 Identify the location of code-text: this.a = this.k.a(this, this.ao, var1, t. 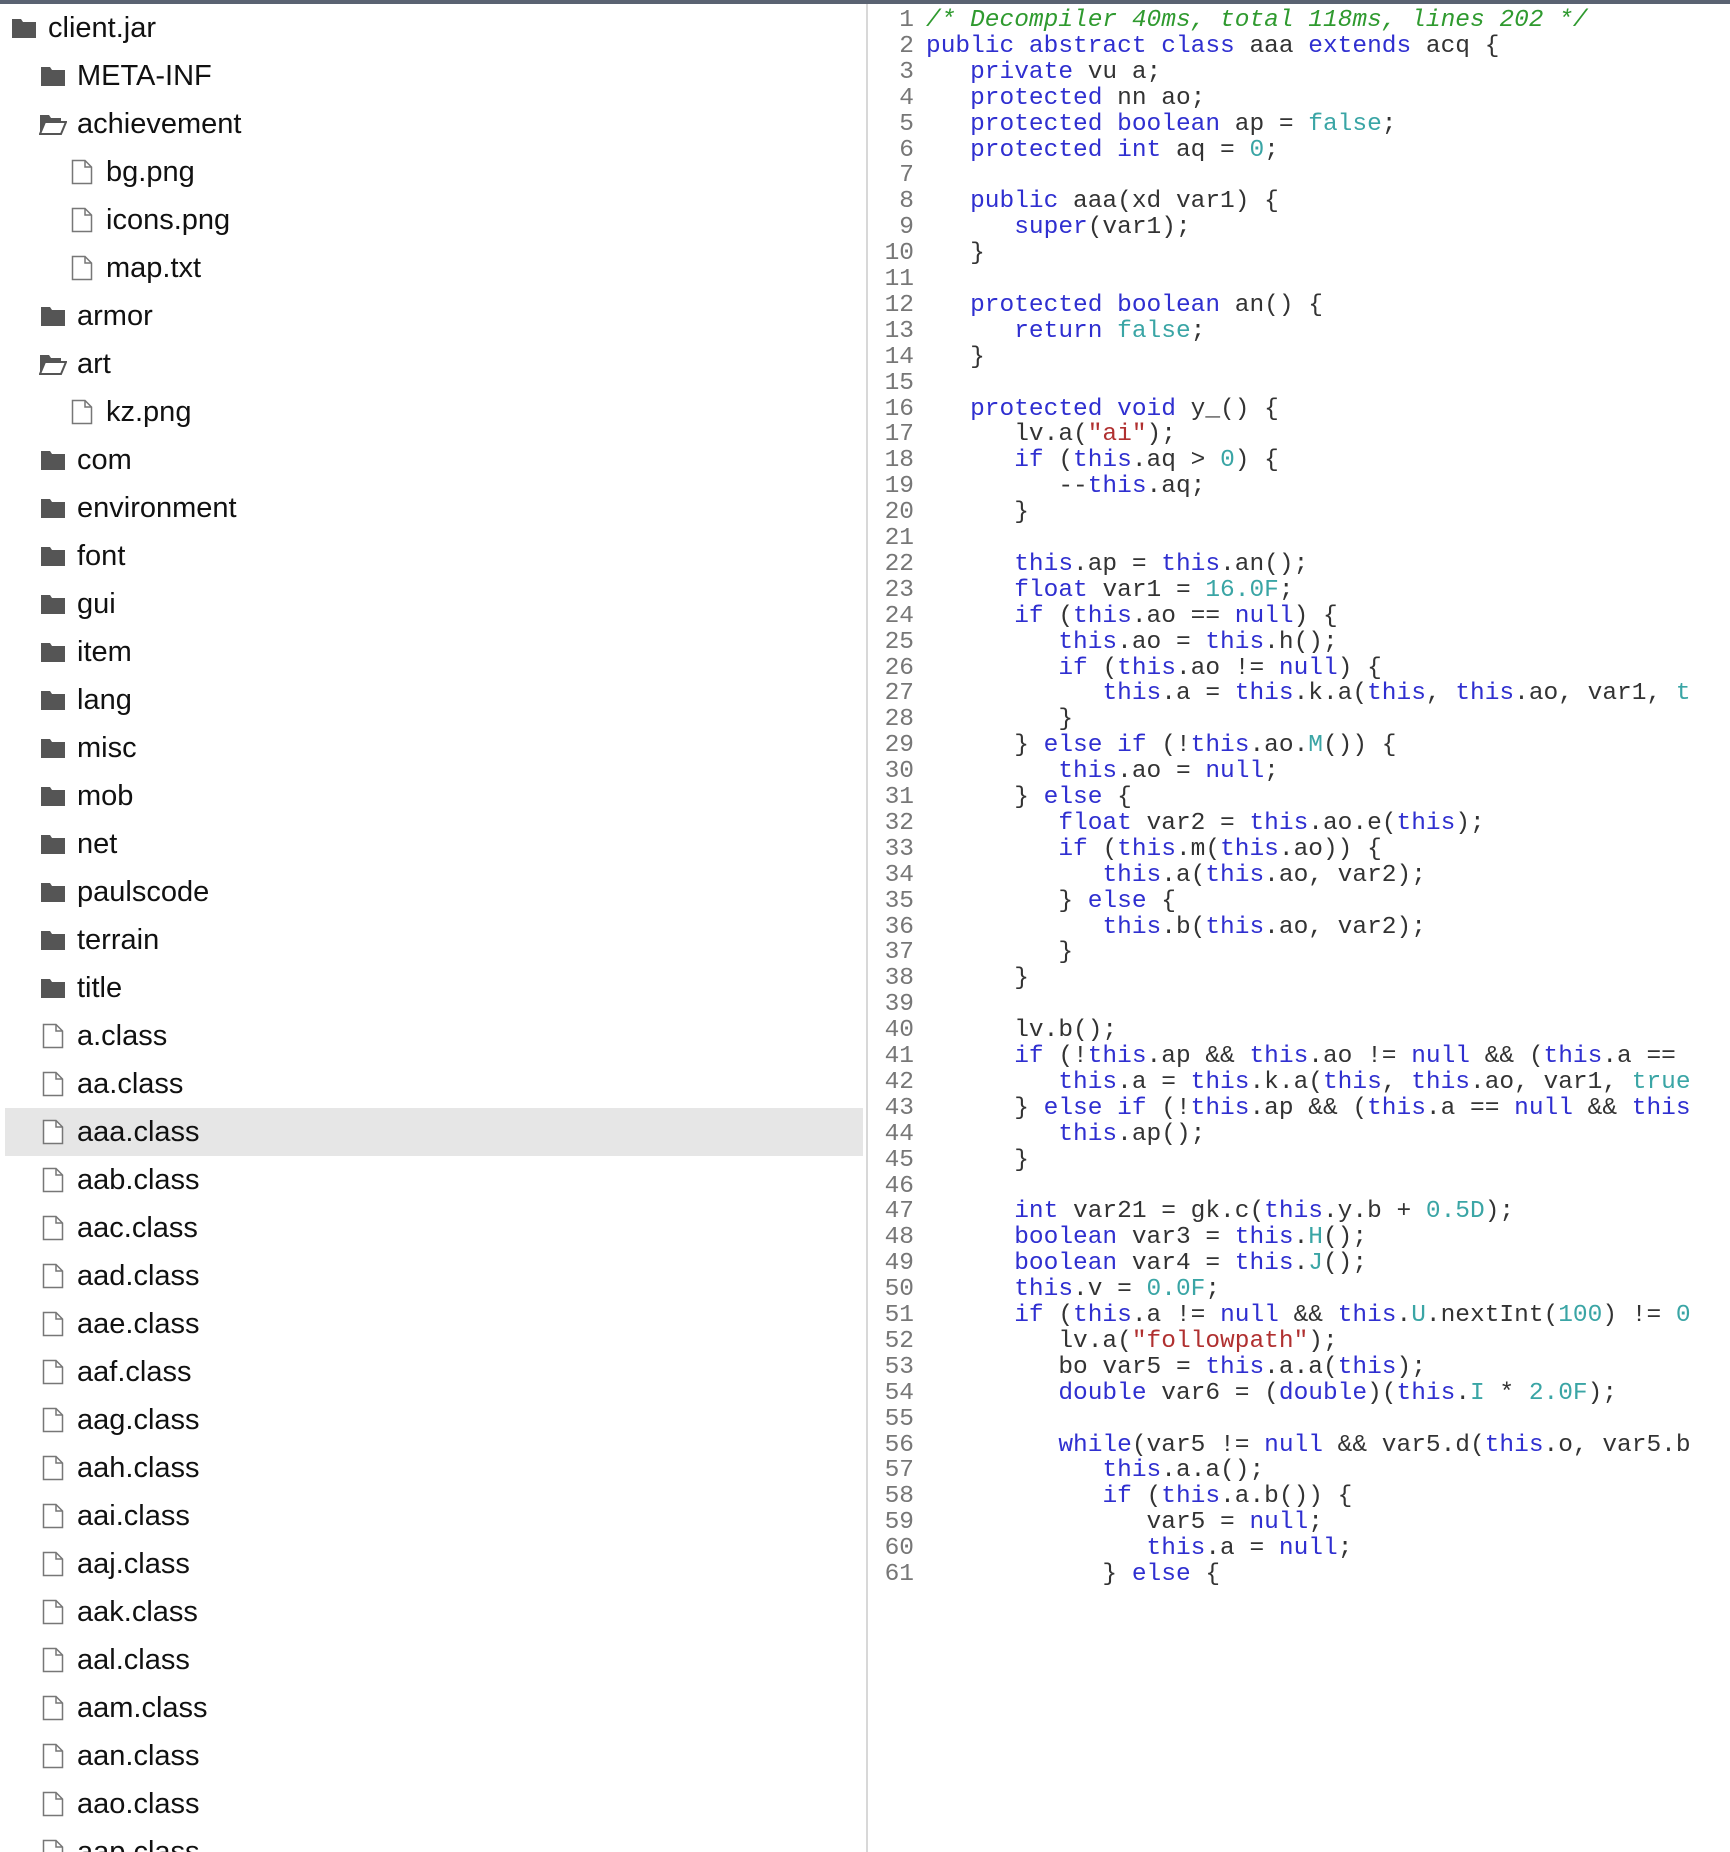
(1308, 693).